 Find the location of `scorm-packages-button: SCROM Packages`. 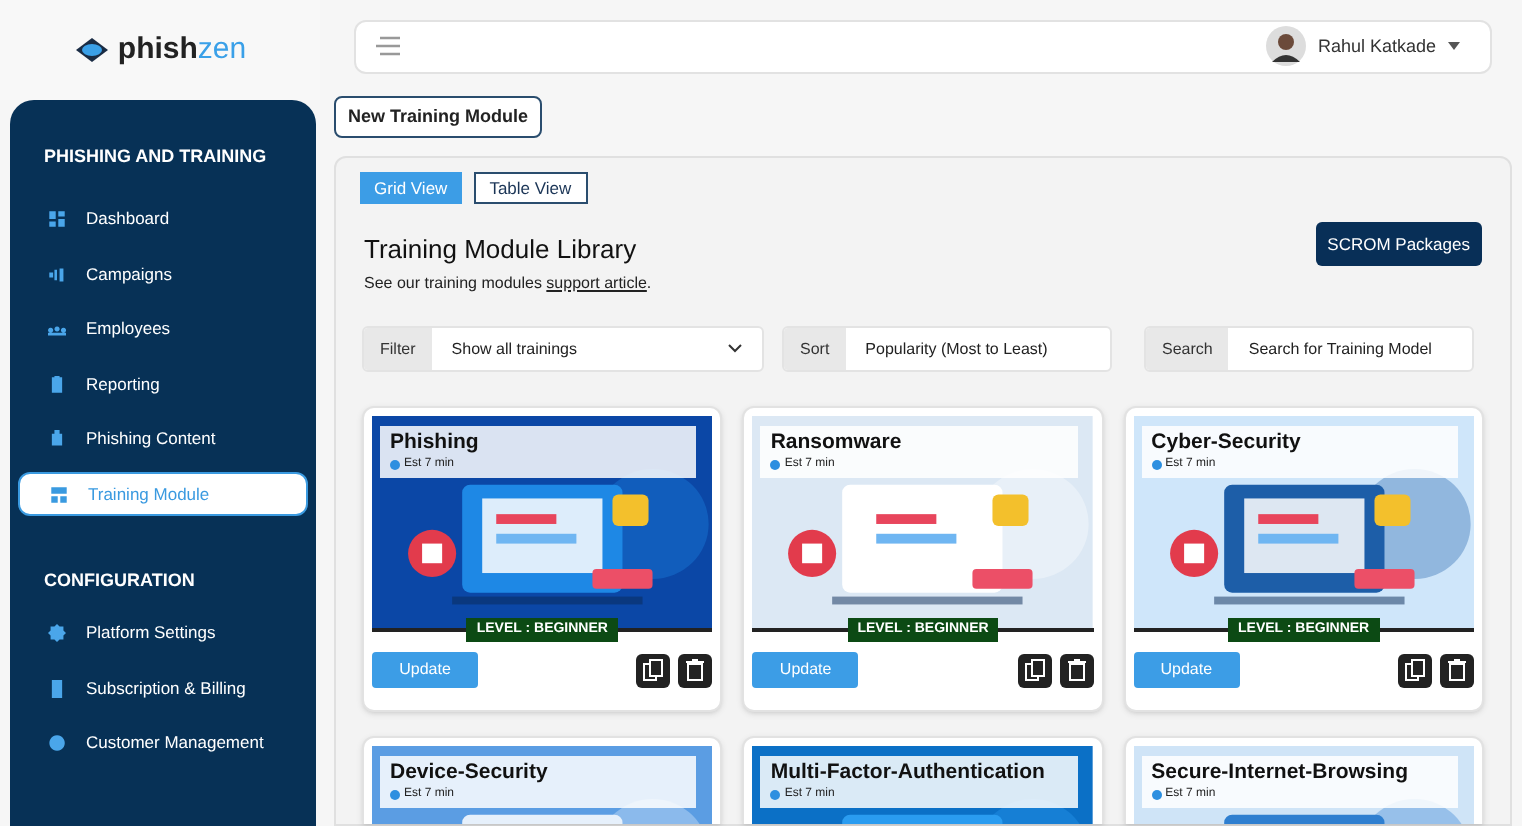

scorm-packages-button: SCROM Packages is located at coordinates (1398, 244).